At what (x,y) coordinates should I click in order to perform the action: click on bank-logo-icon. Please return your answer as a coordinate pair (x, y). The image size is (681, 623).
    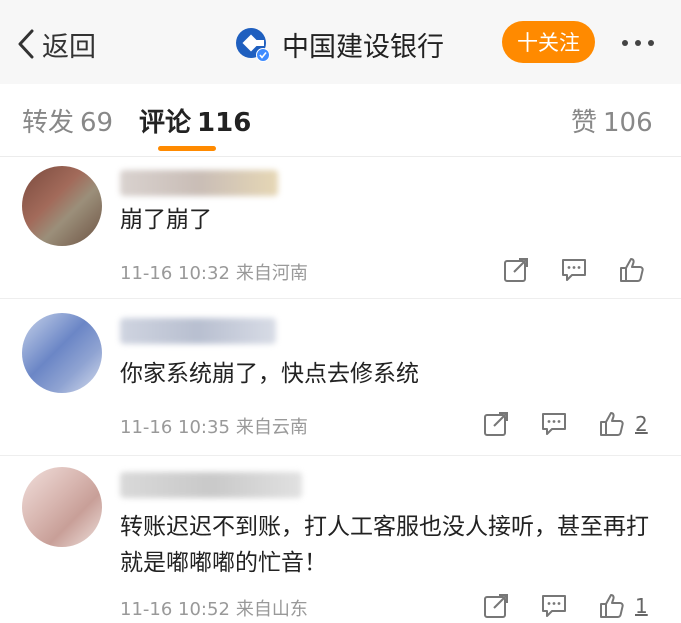
    Looking at the image, I should click on (252, 44).